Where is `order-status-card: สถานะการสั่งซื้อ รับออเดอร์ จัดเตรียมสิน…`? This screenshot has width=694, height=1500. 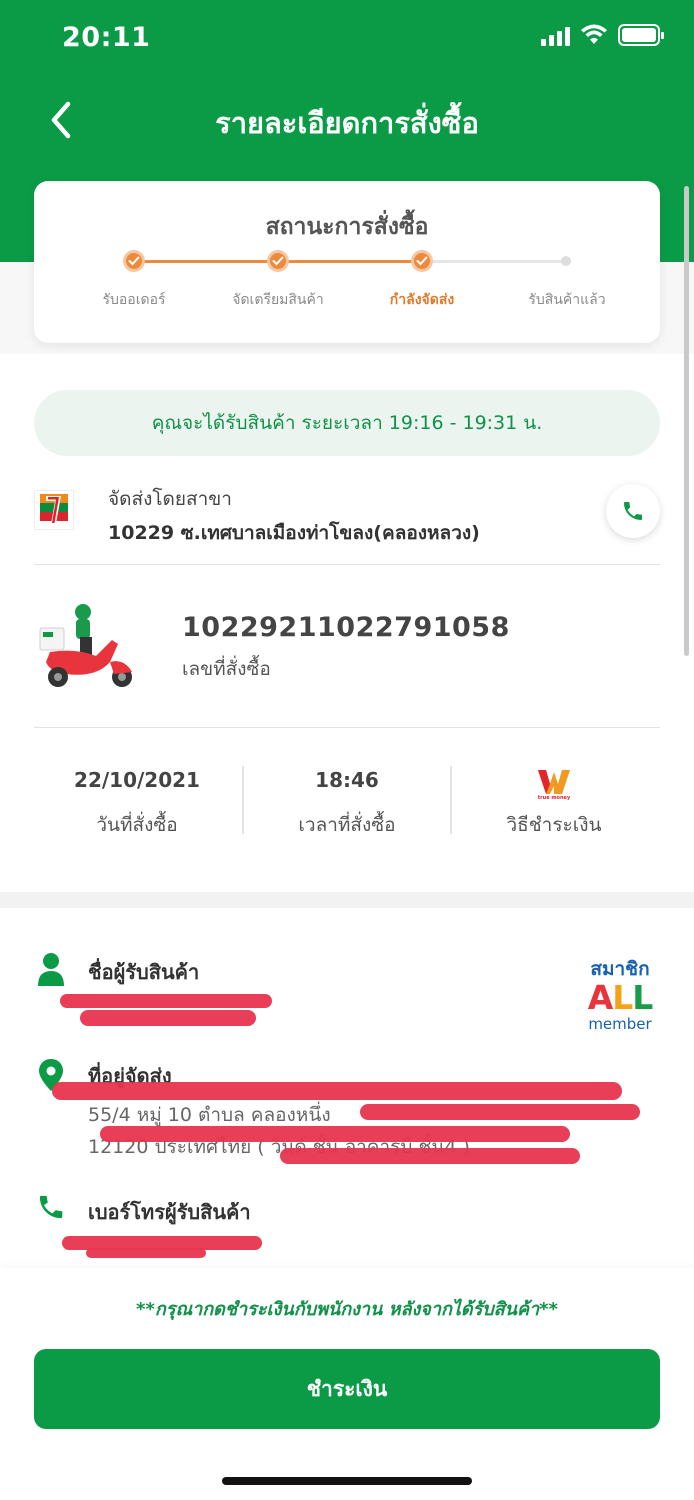 order-status-card: สถานะการสั่งซื้อ รับออเดอร์ จัดเตรียมสิน… is located at coordinates (347, 262).